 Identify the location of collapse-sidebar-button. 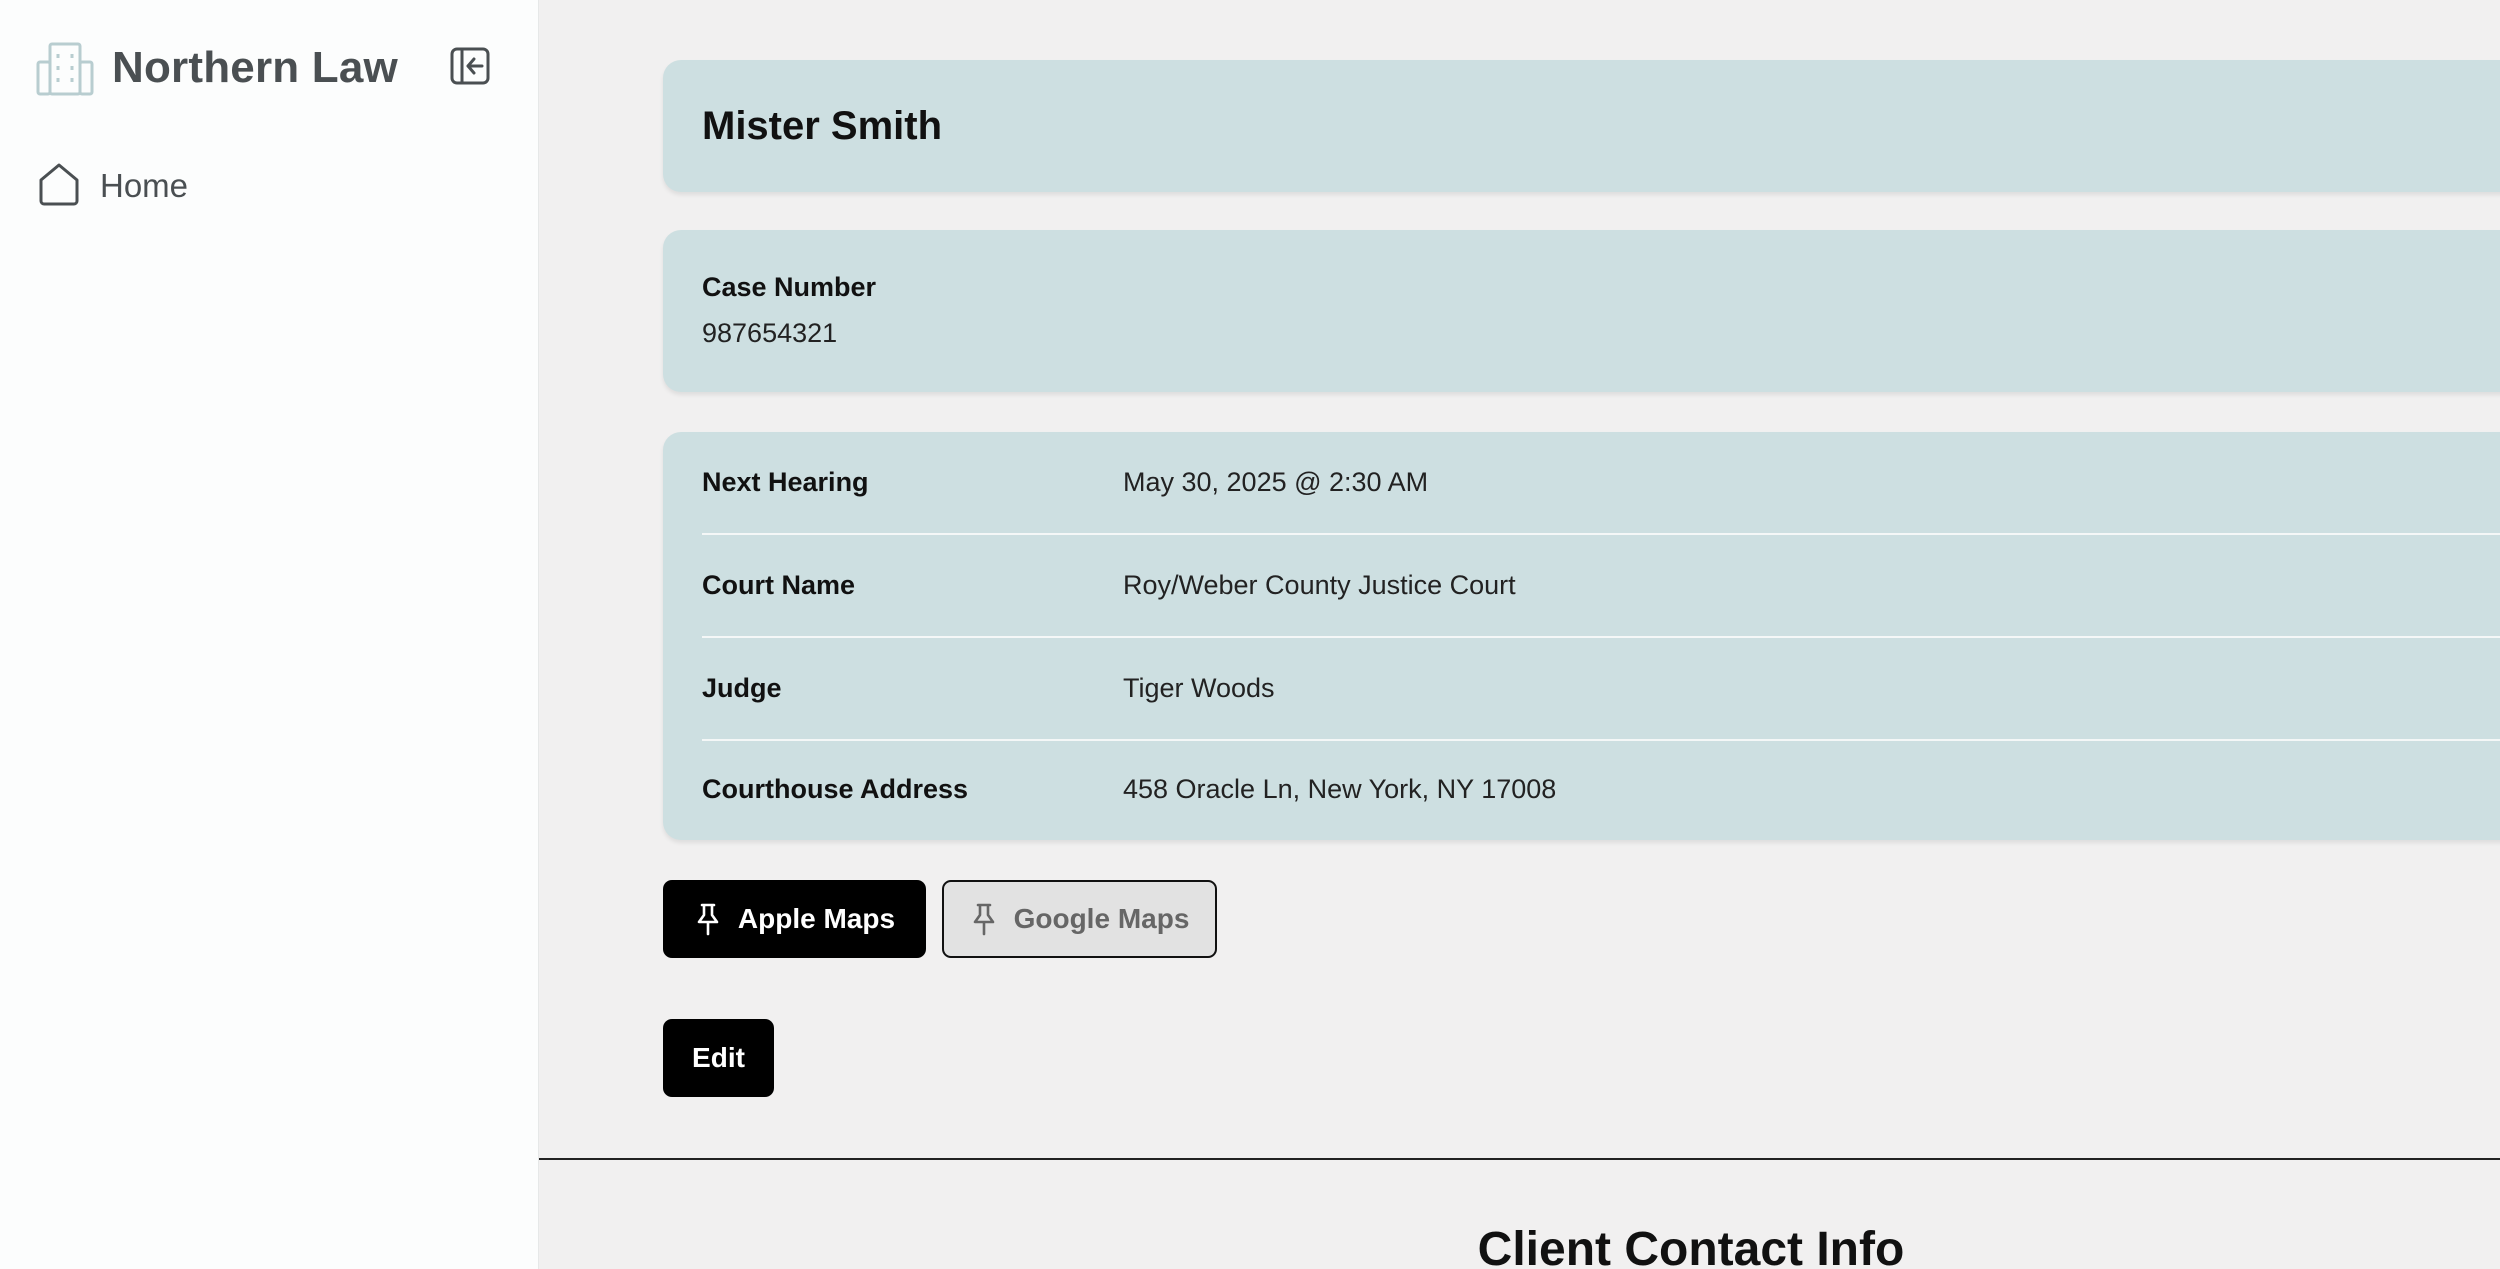
(470, 68).